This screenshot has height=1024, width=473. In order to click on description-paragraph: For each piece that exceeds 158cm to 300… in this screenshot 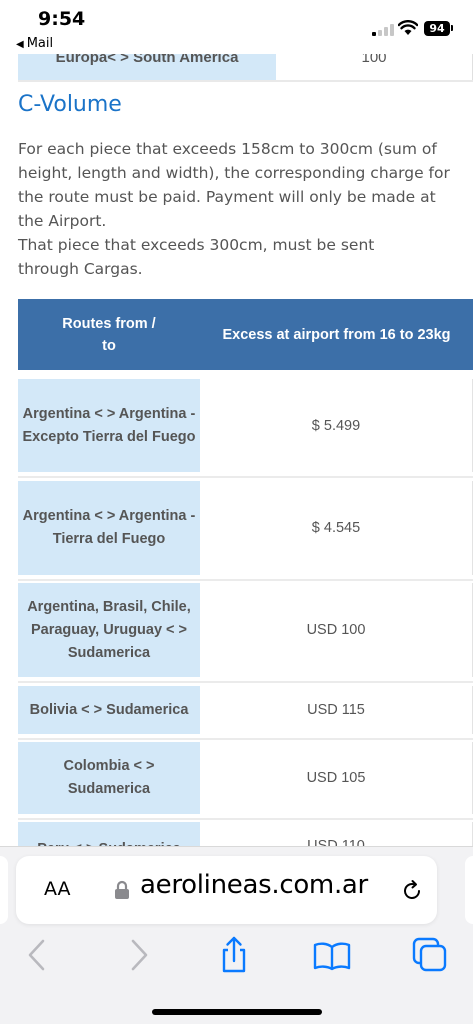, I will do `click(234, 185)`.